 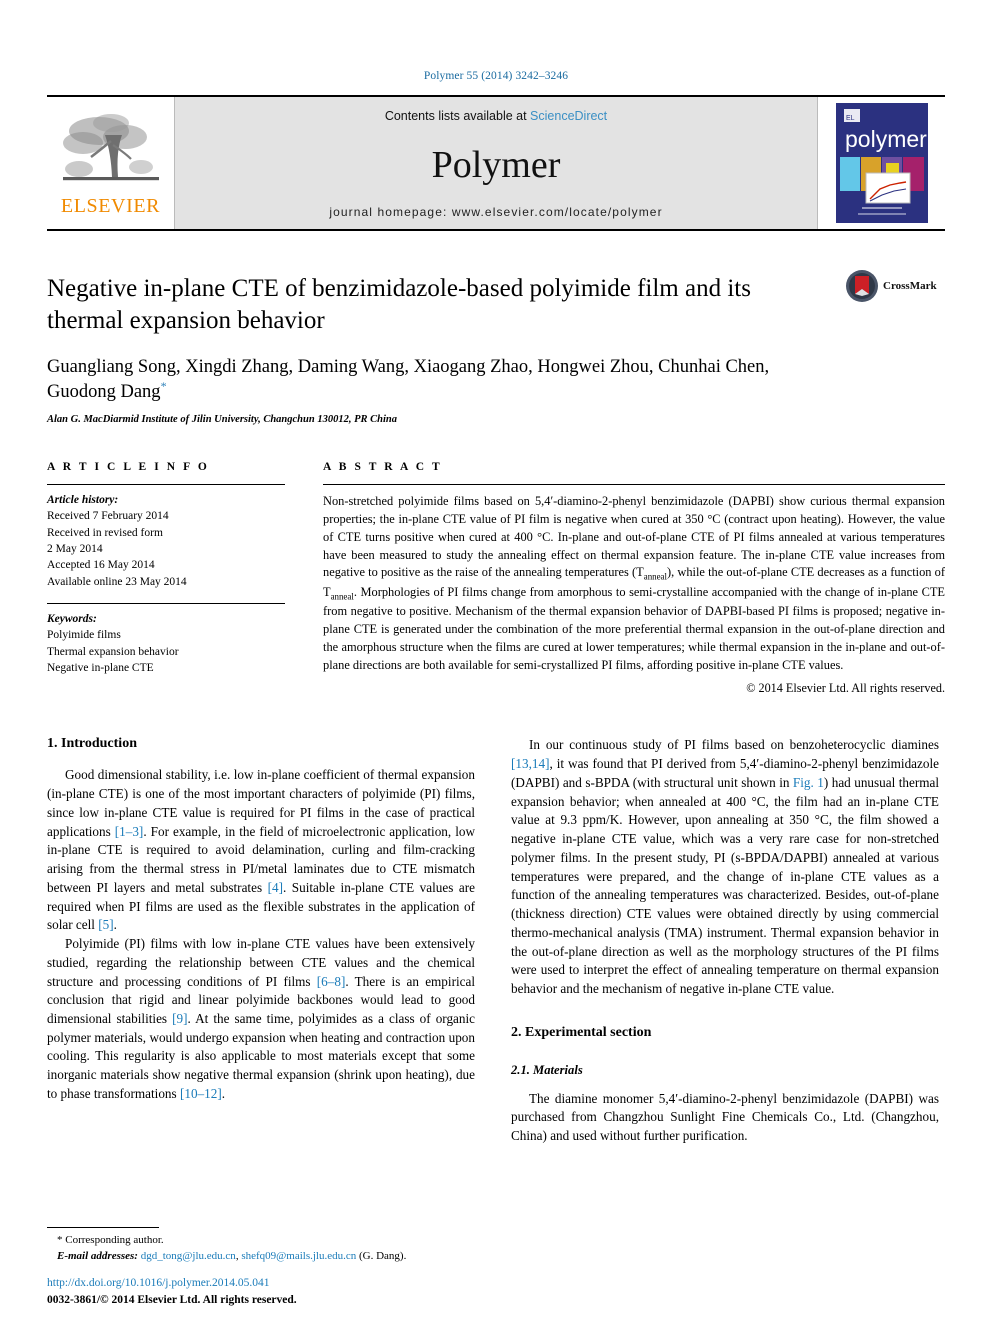 I want to click on crossmark-icon, so click(x=862, y=286).